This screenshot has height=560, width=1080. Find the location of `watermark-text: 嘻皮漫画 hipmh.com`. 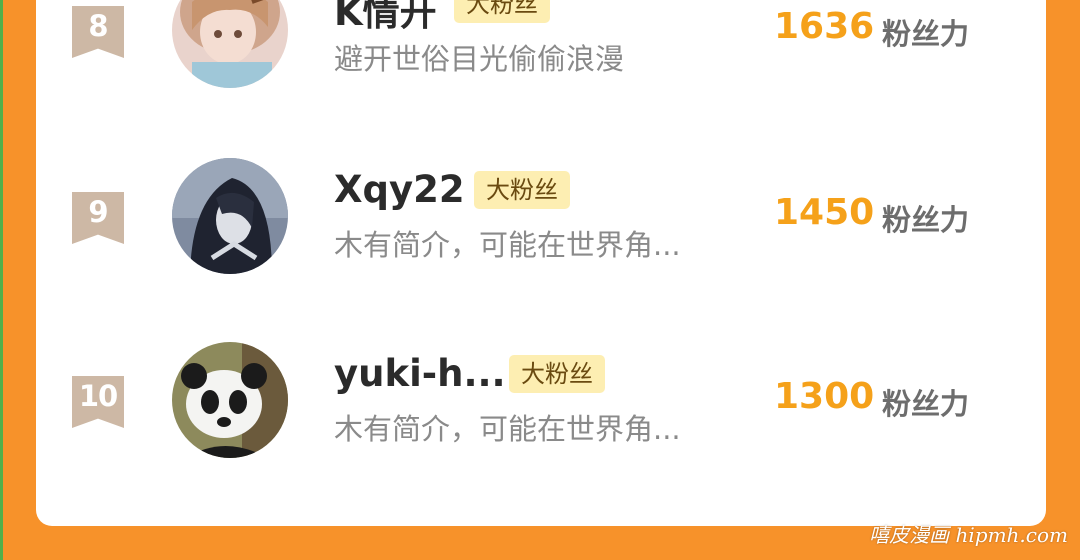

watermark-text: 嘻皮漫画 hipmh.com is located at coordinates (968, 535).